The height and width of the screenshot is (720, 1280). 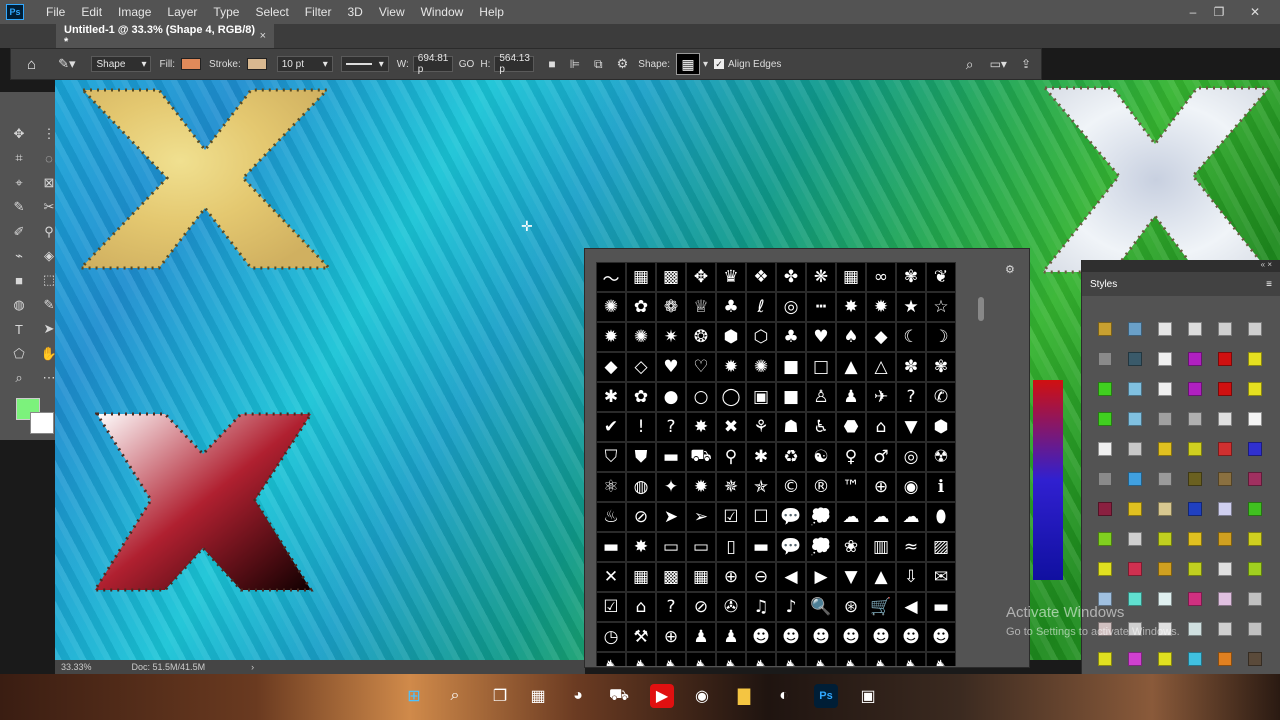 What do you see at coordinates (826, 696) in the screenshot?
I see `photoshop-icon: Ps` at bounding box center [826, 696].